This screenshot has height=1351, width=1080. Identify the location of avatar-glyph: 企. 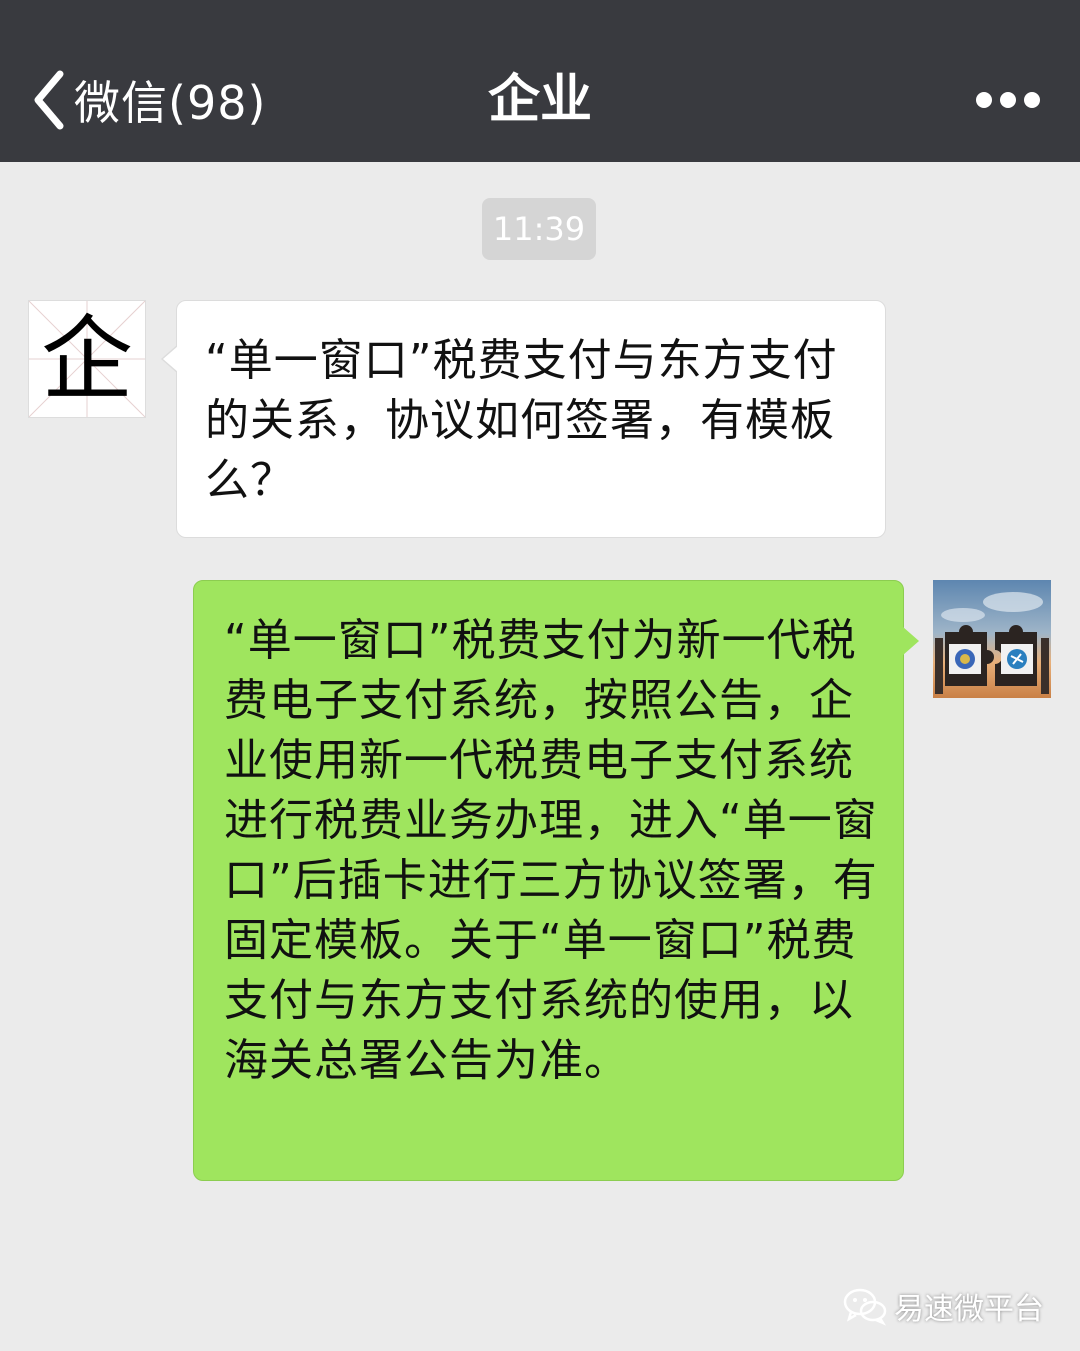
(86, 359).